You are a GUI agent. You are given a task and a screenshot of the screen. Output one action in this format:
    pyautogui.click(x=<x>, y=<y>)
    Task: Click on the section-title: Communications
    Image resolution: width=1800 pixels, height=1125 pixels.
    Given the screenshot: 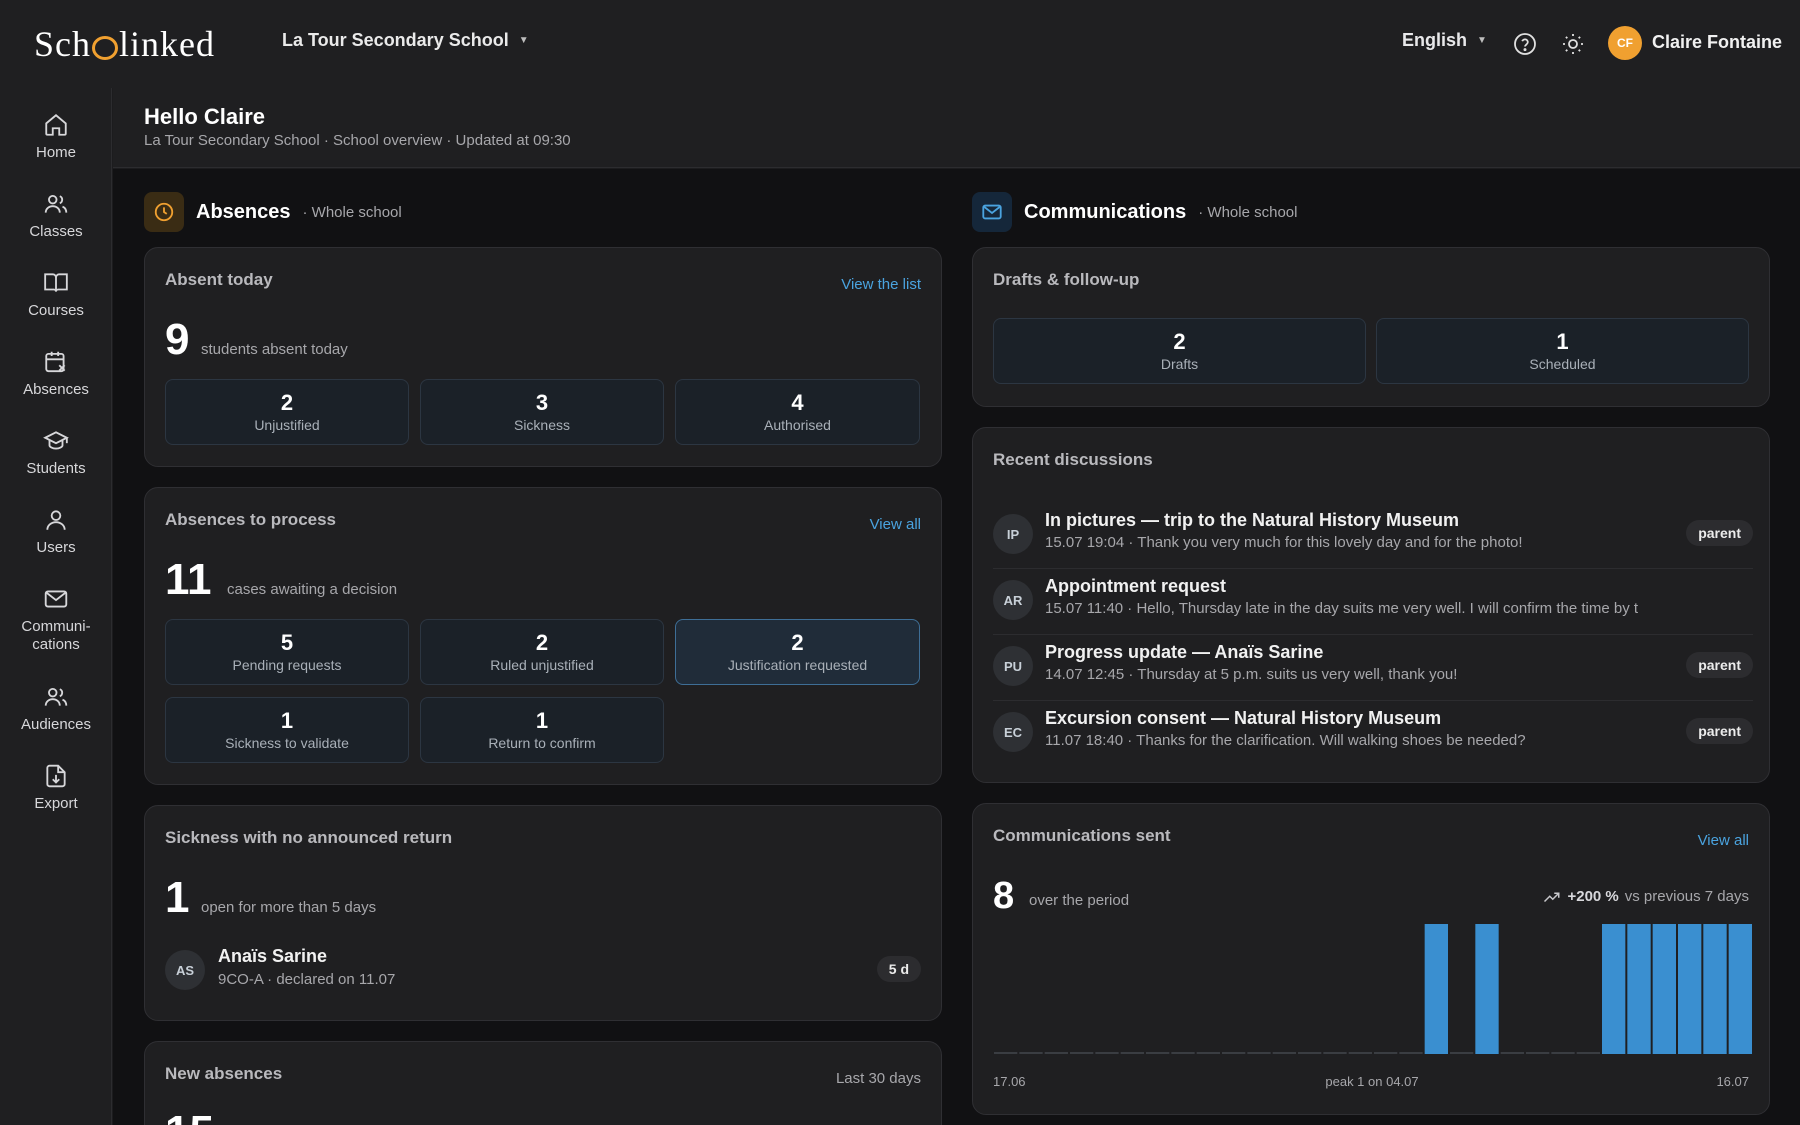 What is the action you would take?
    pyautogui.click(x=1105, y=211)
    